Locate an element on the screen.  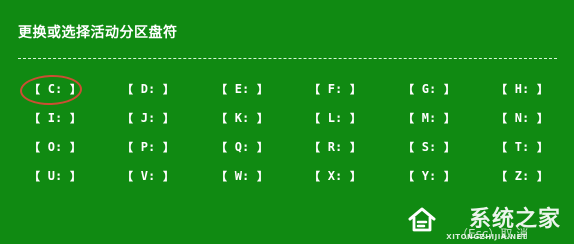
drive-label: C: is located at coordinates (55, 89).